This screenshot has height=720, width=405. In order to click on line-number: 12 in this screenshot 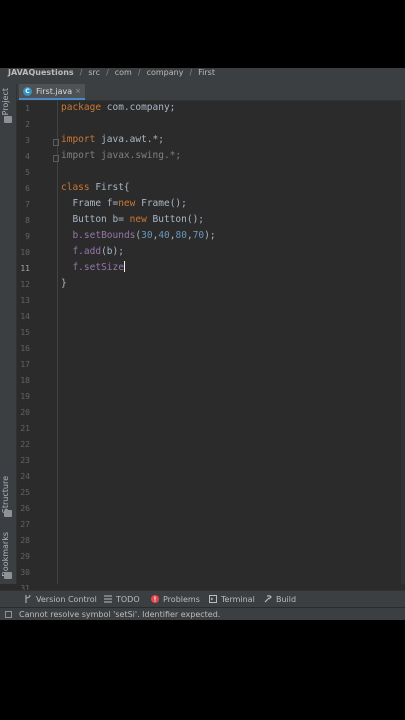, I will do `click(25, 284)`.